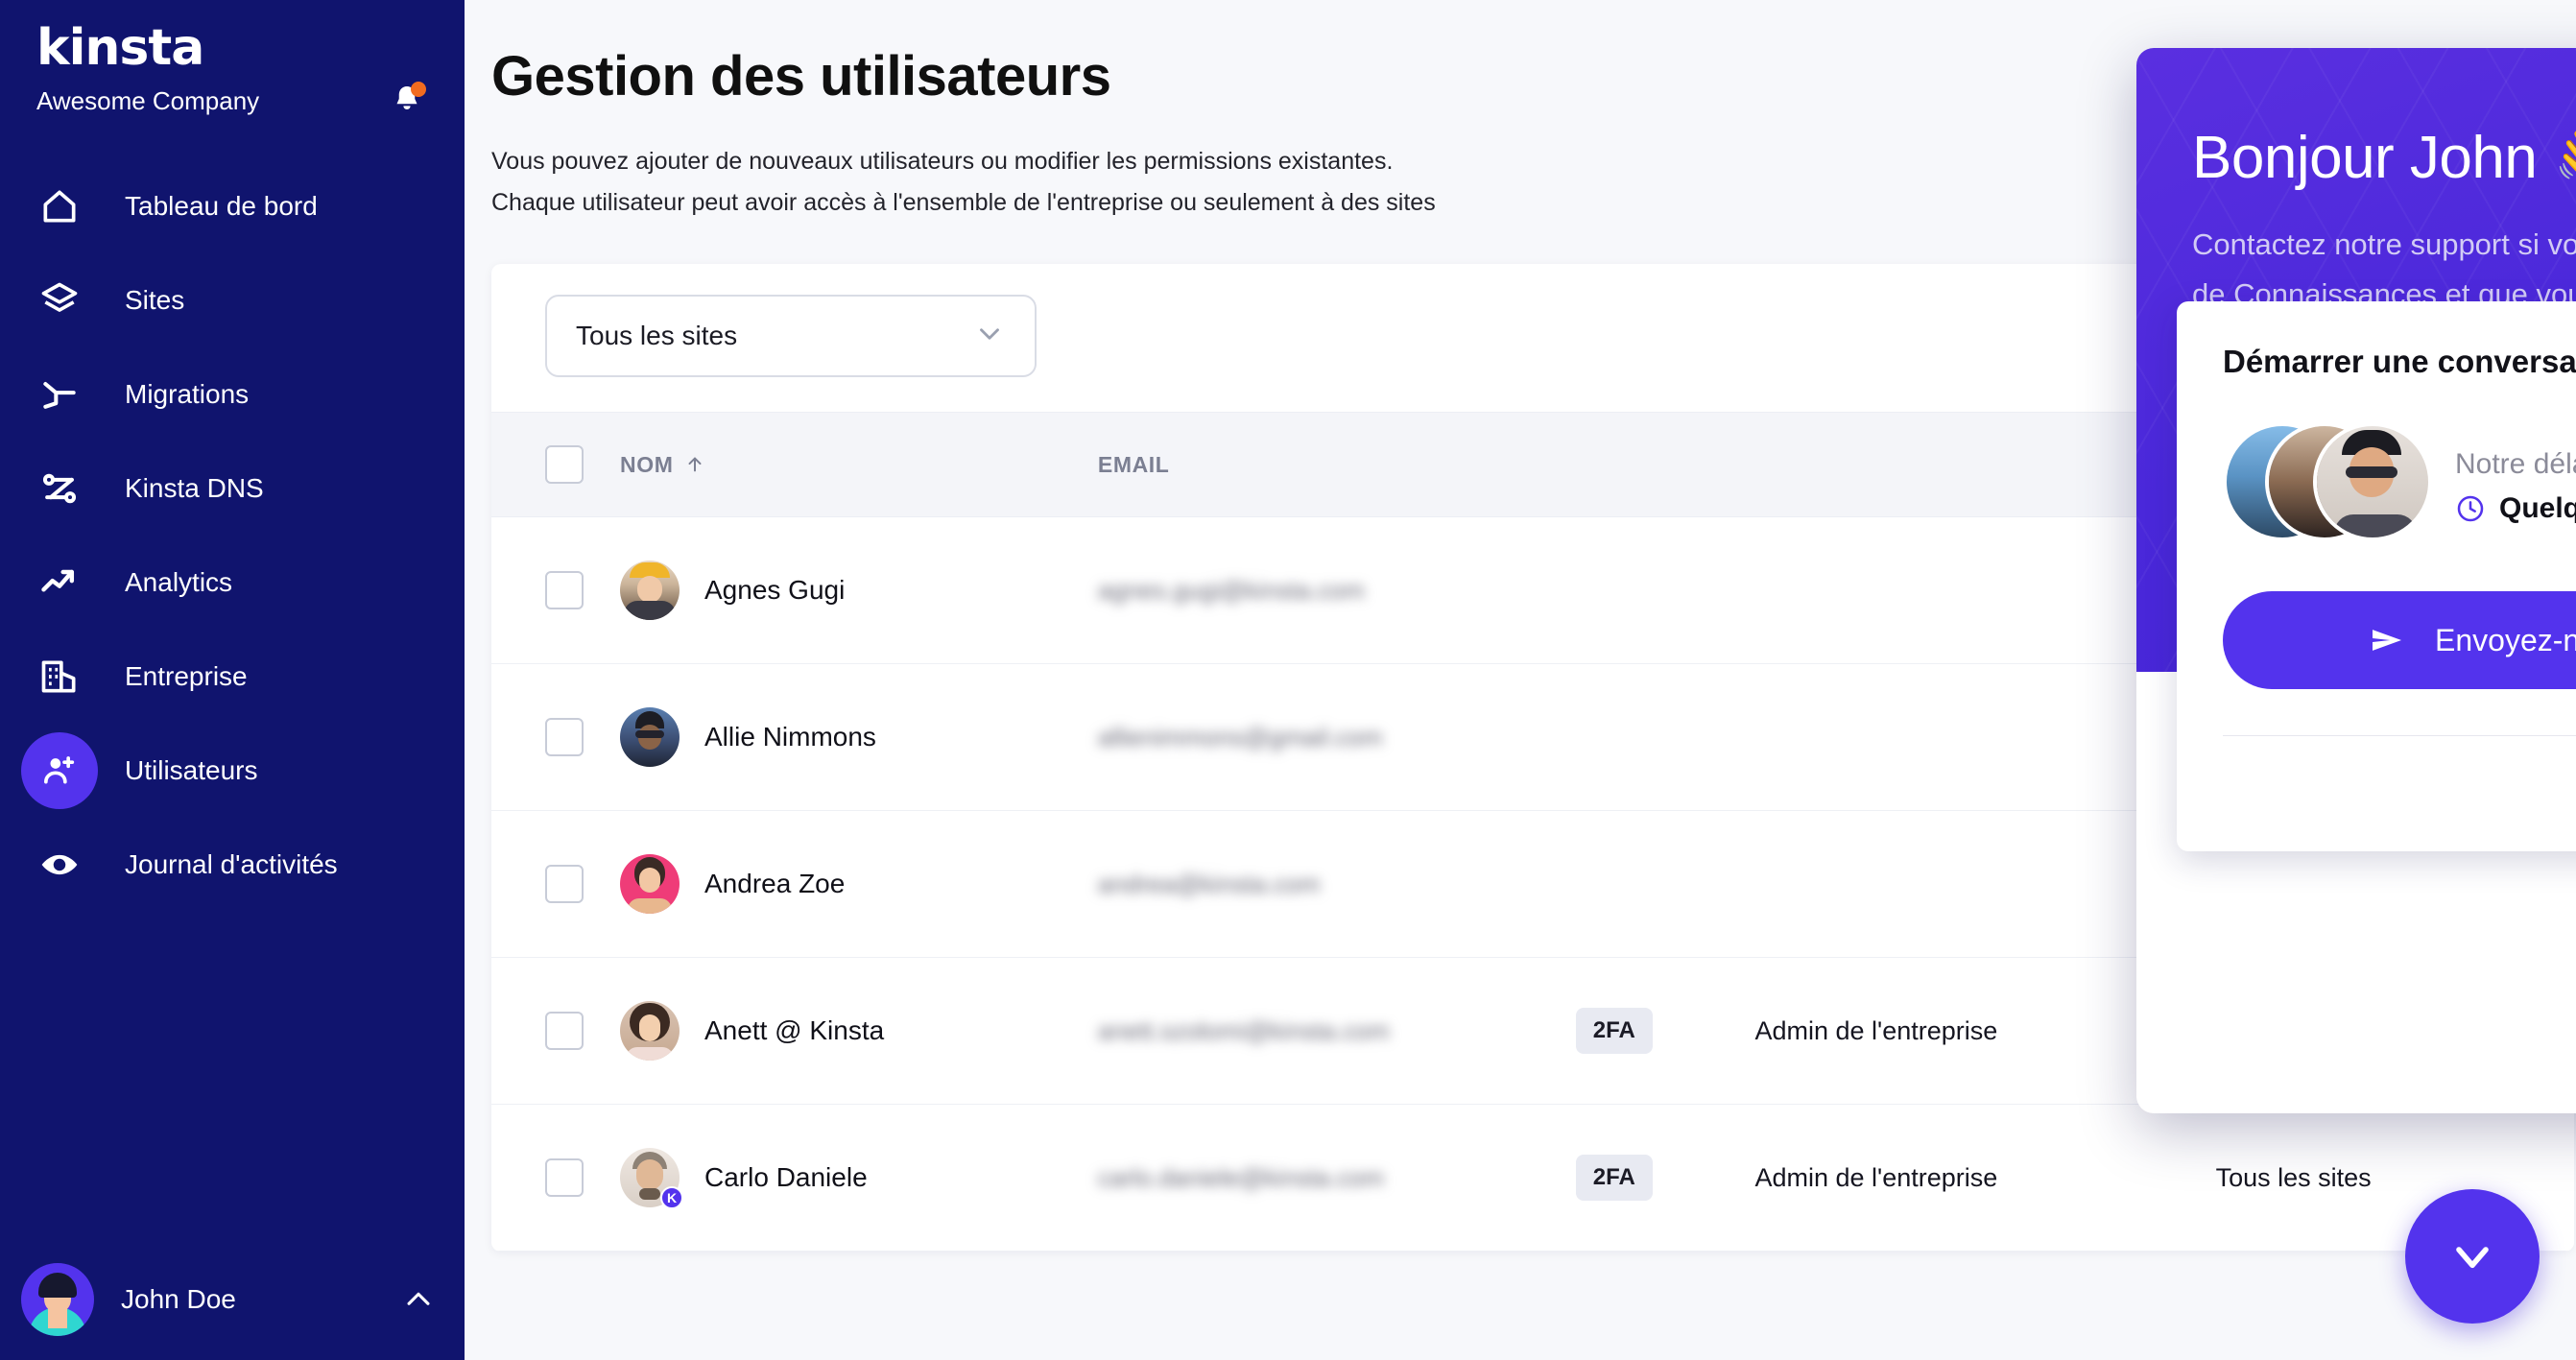 This screenshot has height=1360, width=2576. I want to click on user-email: agnes.gugi@kinsta.com, so click(1231, 590).